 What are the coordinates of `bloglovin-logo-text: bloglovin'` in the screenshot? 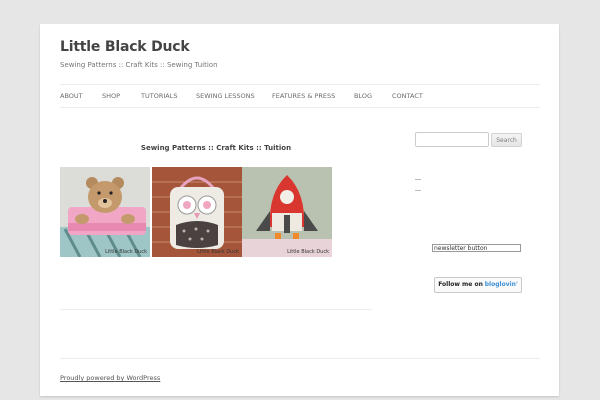 It's located at (501, 284).